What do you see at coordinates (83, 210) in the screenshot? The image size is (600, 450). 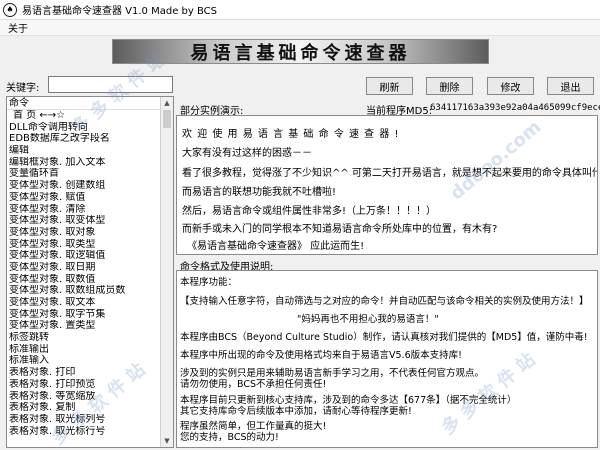 I see `command-list-item: 变体型对象. 清除` at bounding box center [83, 210].